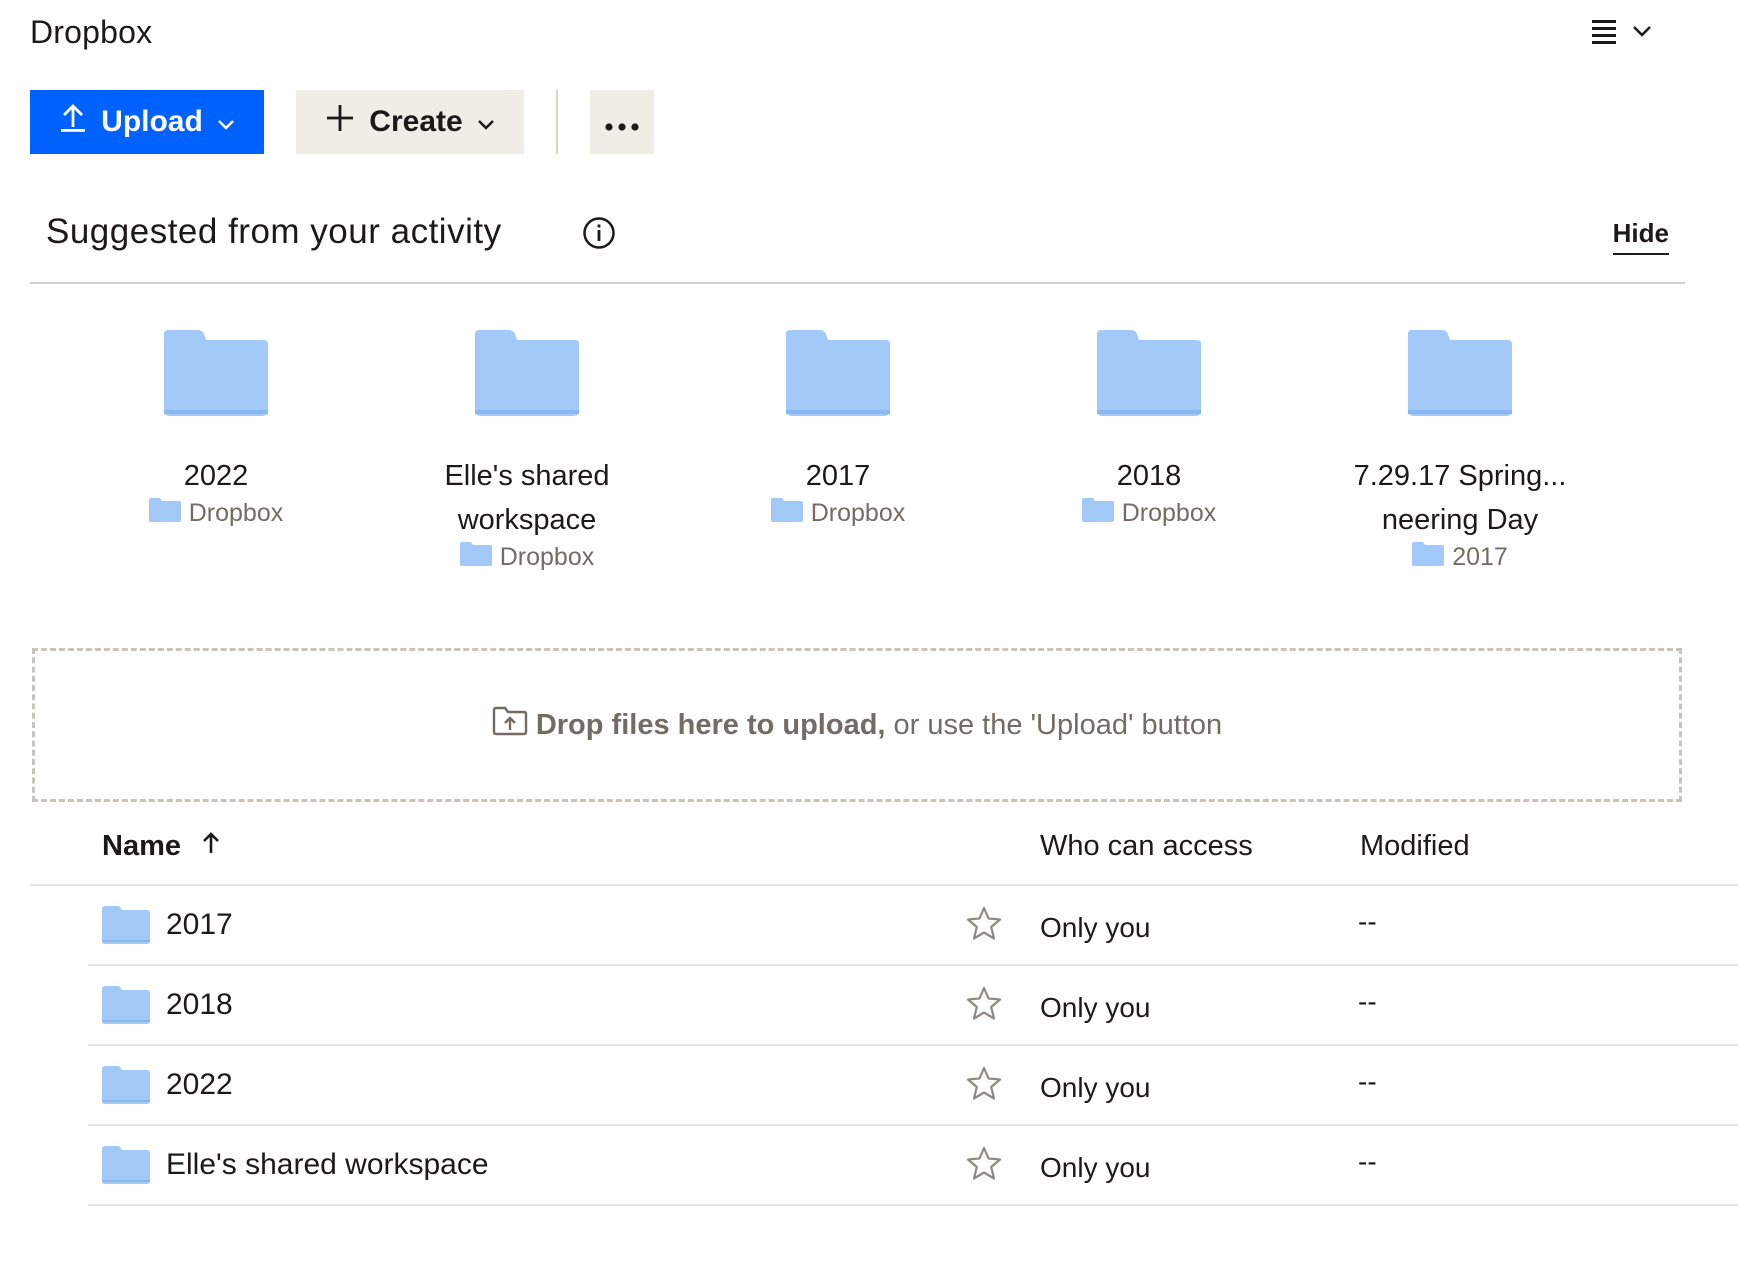 The image size is (1738, 1264). Describe the element at coordinates (838, 476) in the screenshot. I see `suggested-item-name: 2017` at that location.